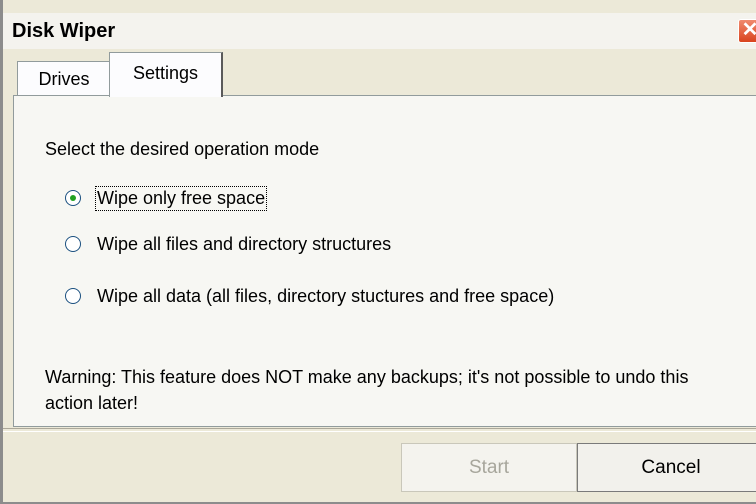 The height and width of the screenshot is (504, 756). Describe the element at coordinates (64, 78) in the screenshot. I see `tab-drives: Drives` at that location.